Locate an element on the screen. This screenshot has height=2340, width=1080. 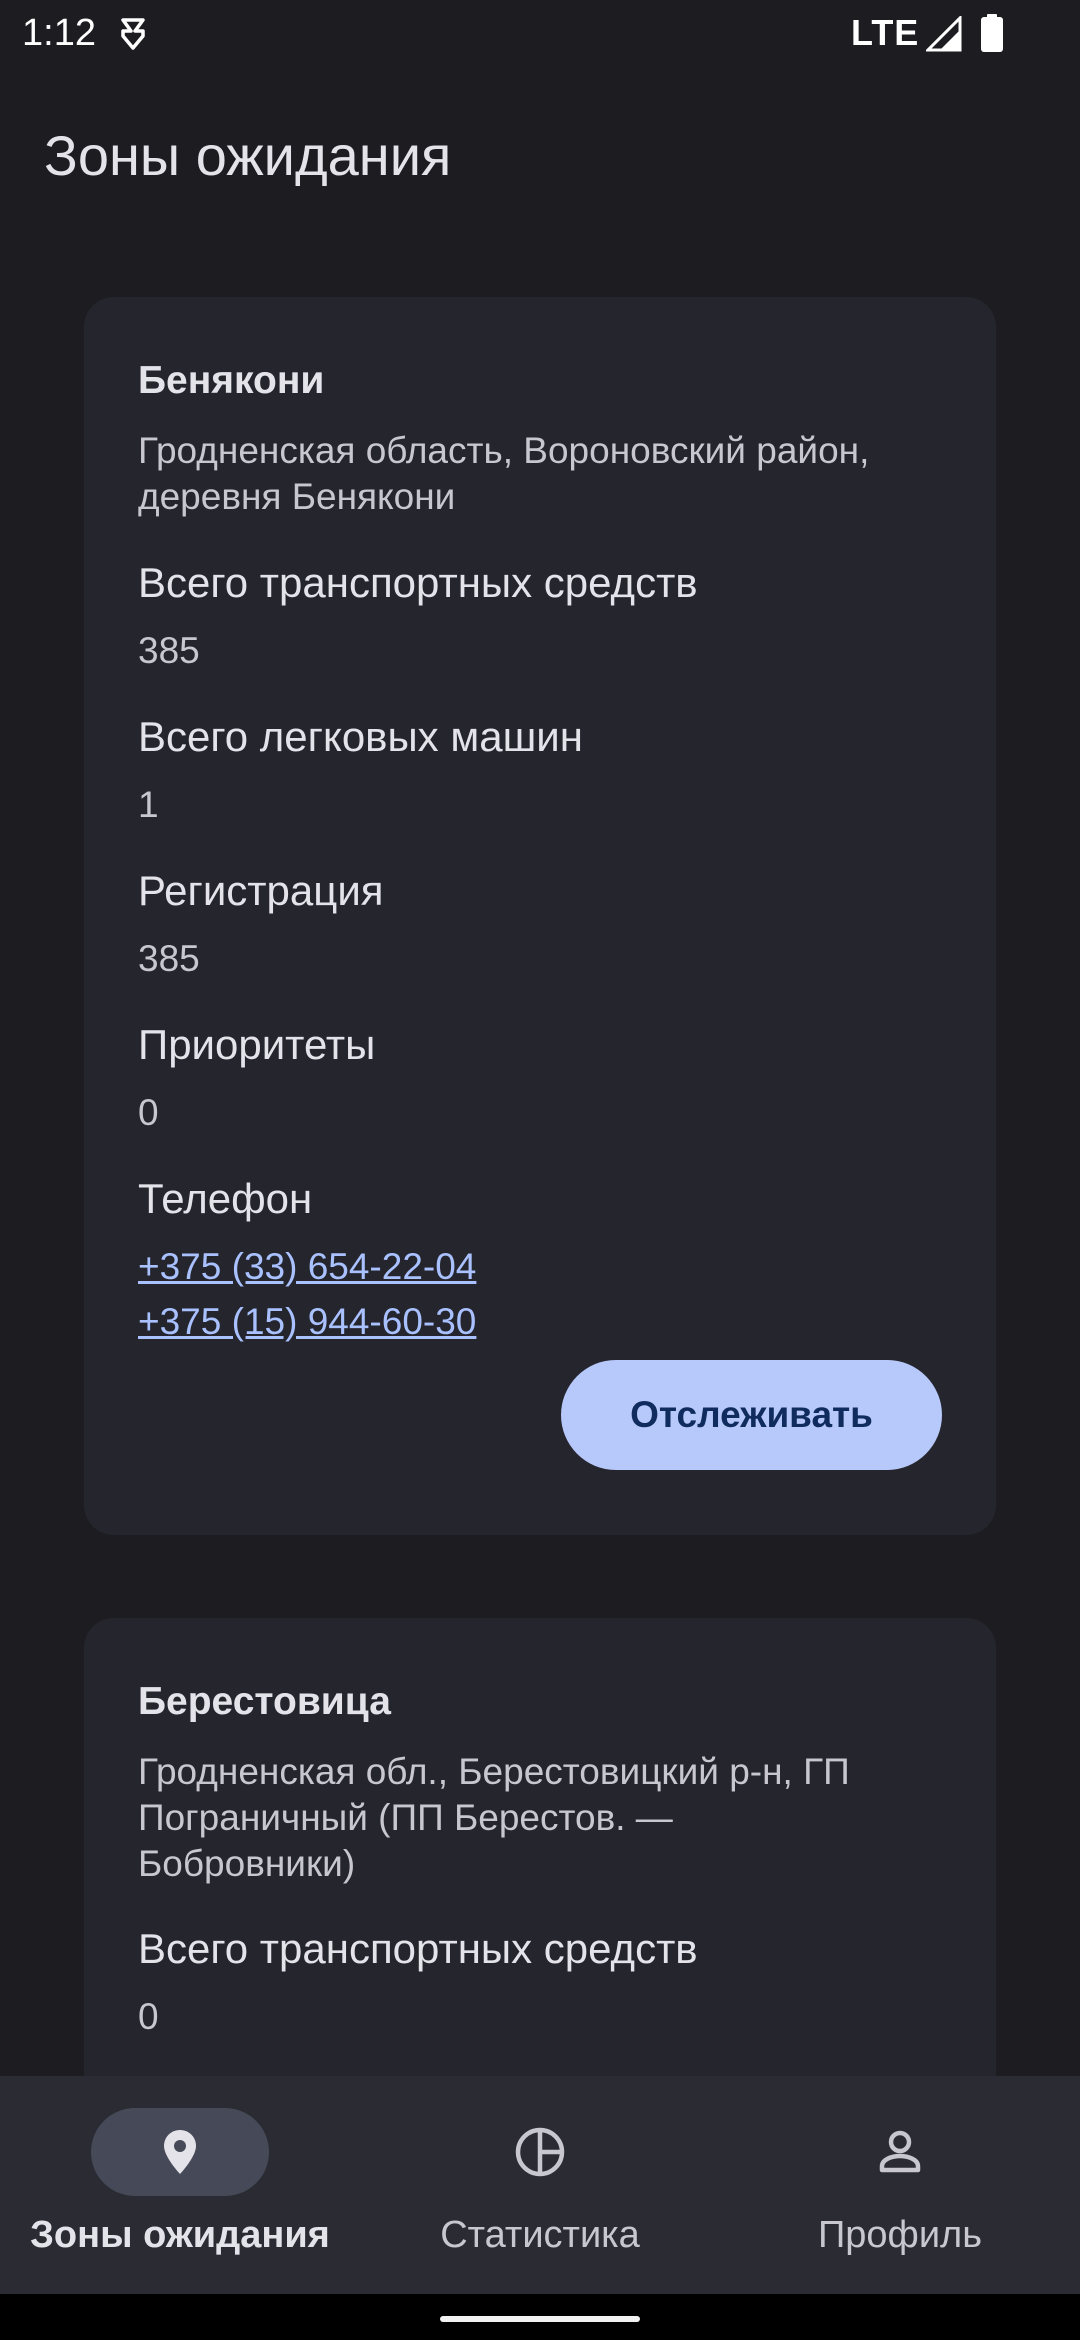
registration-value: 385 is located at coordinates (169, 958).